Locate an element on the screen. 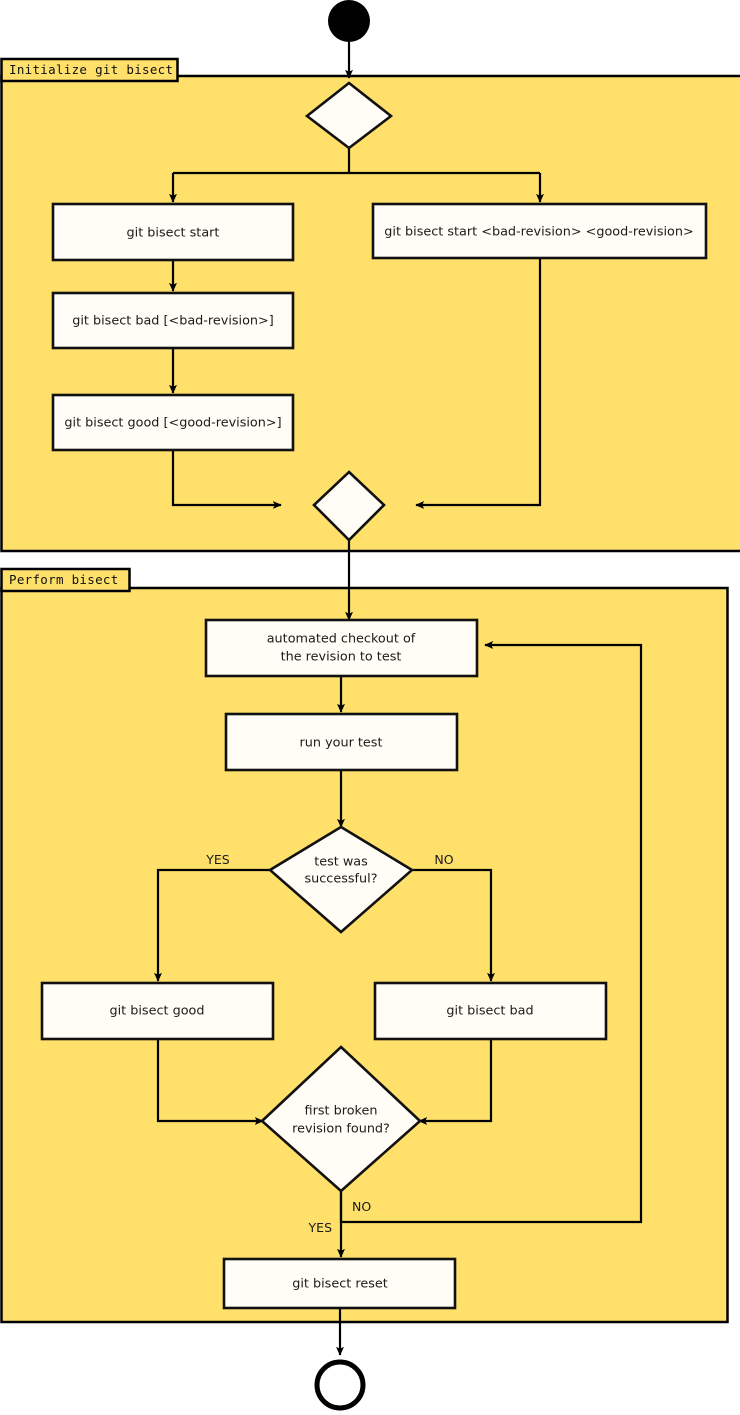 This screenshot has width=740, height=1415. node-checkout-label-line2: the revision to test is located at coordinates (341, 657).